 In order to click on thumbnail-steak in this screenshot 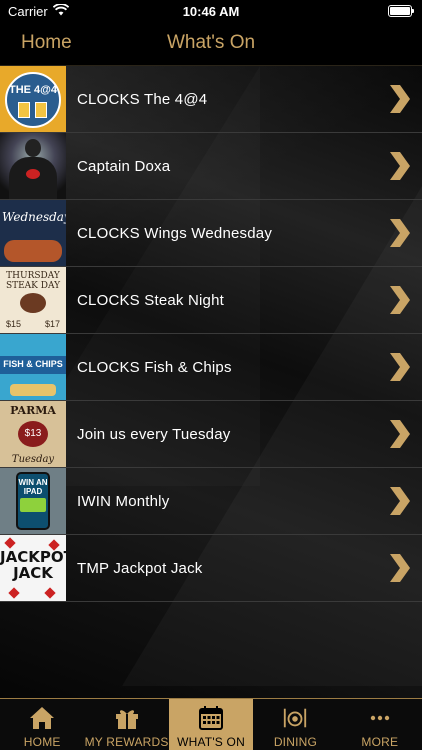, I will do `click(33, 303)`.